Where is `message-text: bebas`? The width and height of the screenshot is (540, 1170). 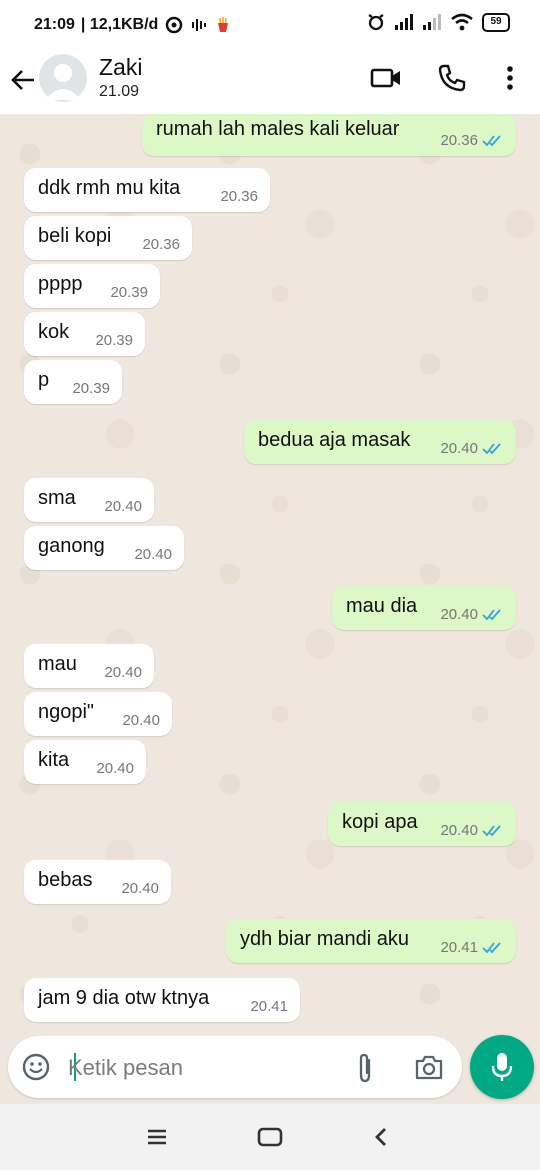 message-text: bebas is located at coordinates (65, 880).